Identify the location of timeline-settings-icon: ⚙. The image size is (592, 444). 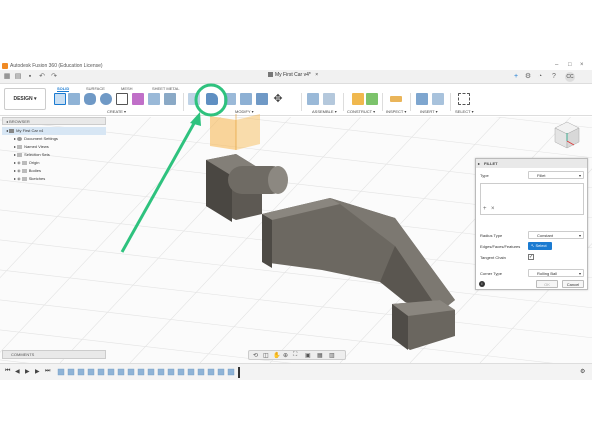
(582, 371).